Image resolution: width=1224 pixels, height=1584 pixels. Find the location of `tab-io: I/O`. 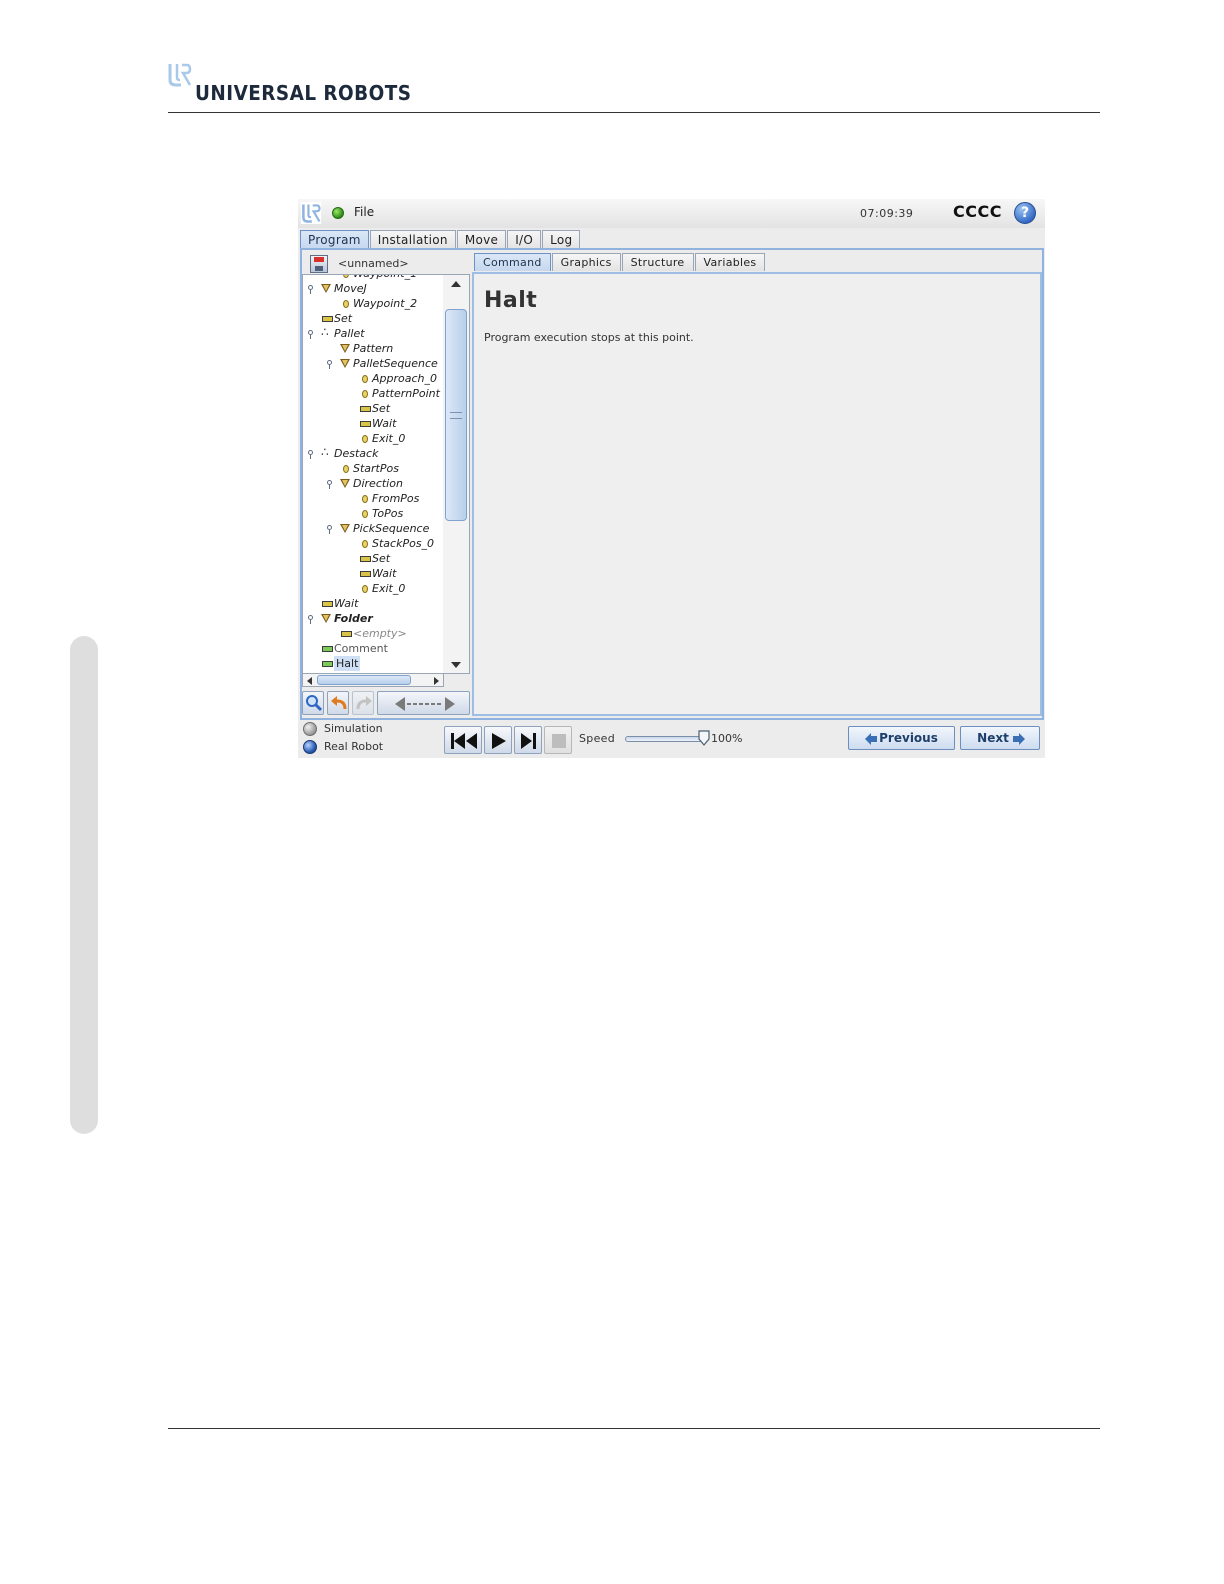

tab-io: I/O is located at coordinates (524, 239).